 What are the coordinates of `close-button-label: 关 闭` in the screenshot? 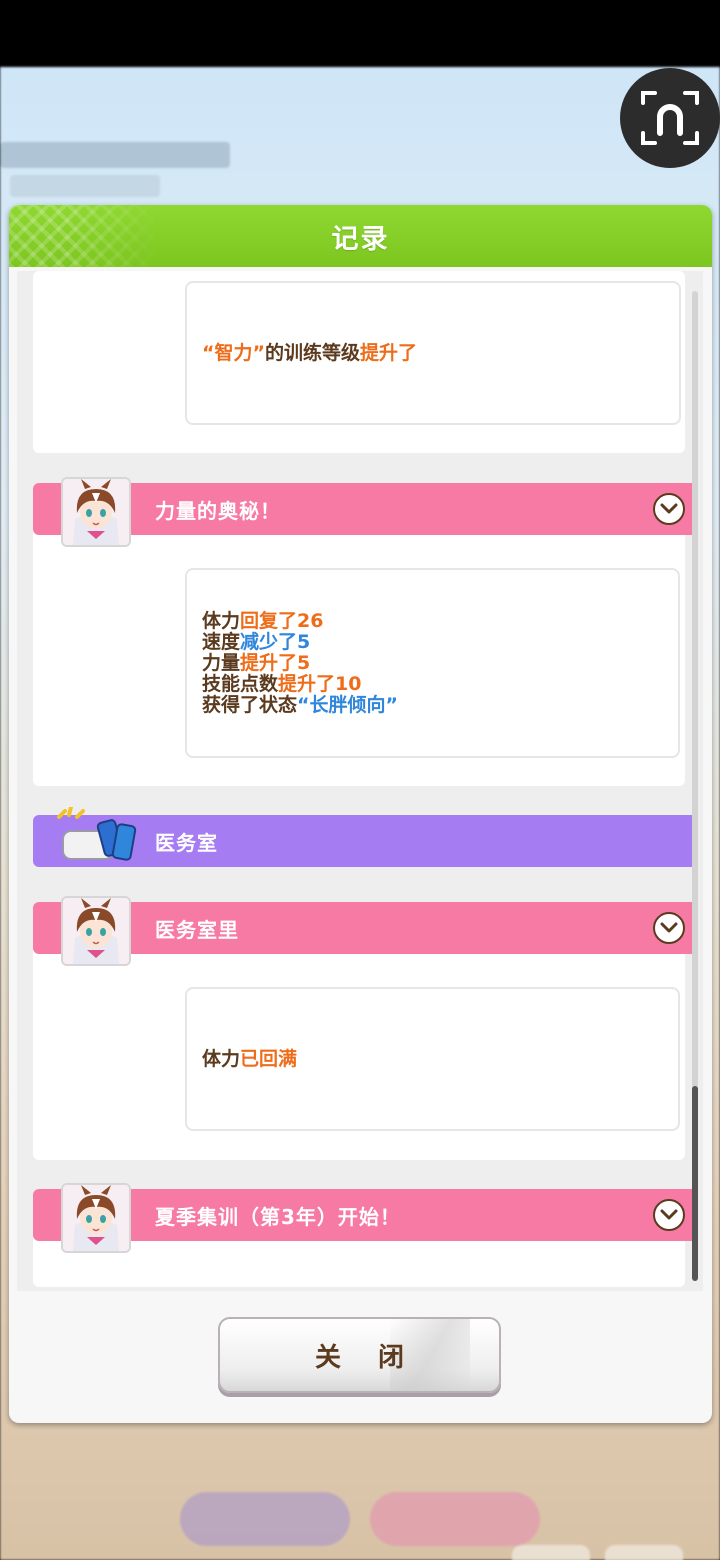 It's located at (366, 1357).